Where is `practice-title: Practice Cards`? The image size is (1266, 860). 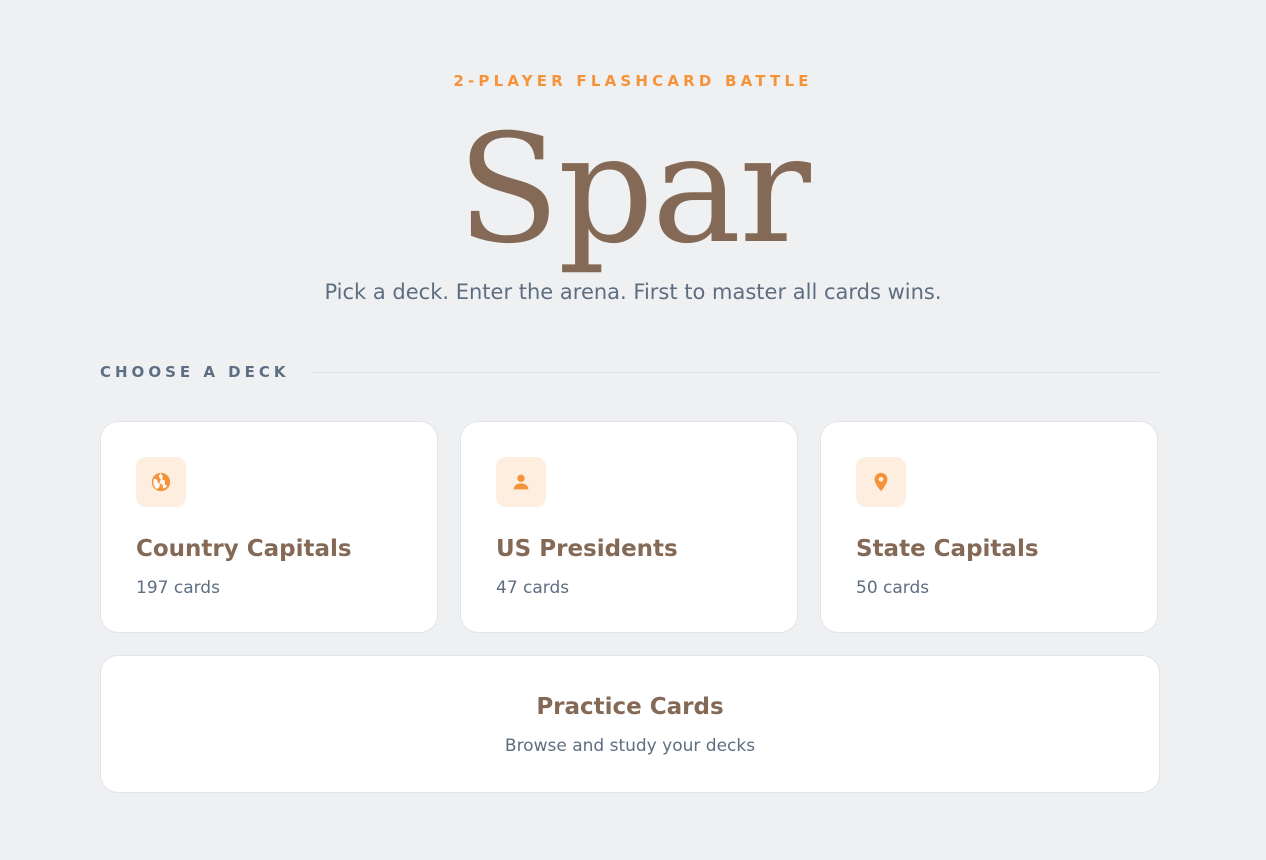
practice-title: Practice Cards is located at coordinates (630, 707).